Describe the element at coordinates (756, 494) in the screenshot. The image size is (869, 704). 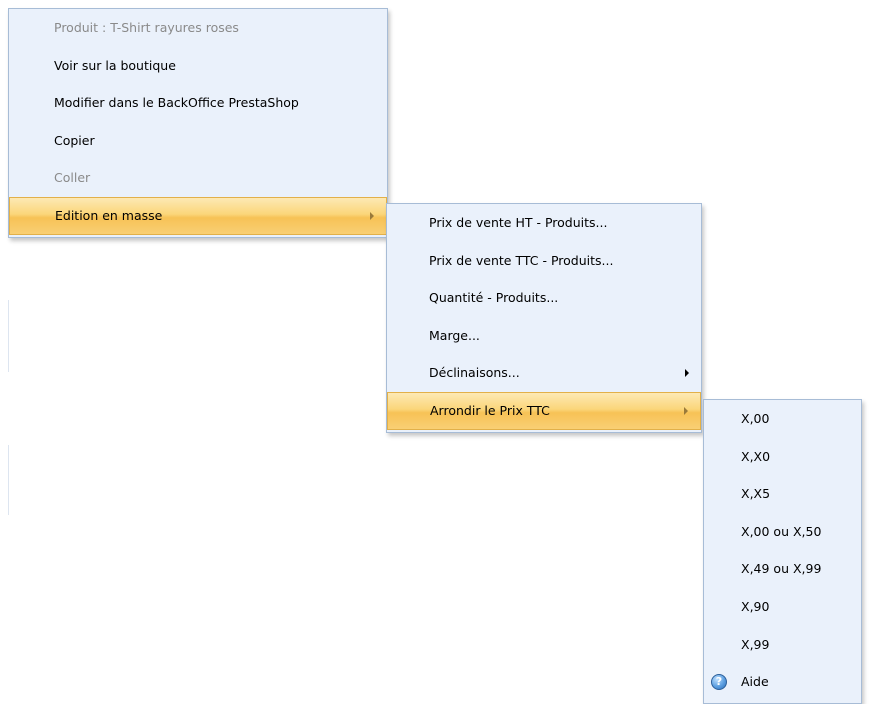
I see `menu-item-label: X,X5` at that location.